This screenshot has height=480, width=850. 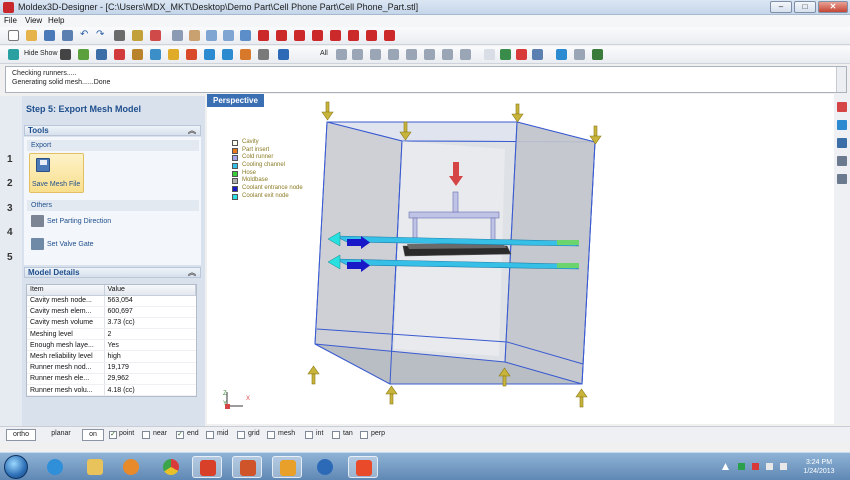 I want to click on network-icon, so click(x=769, y=466).